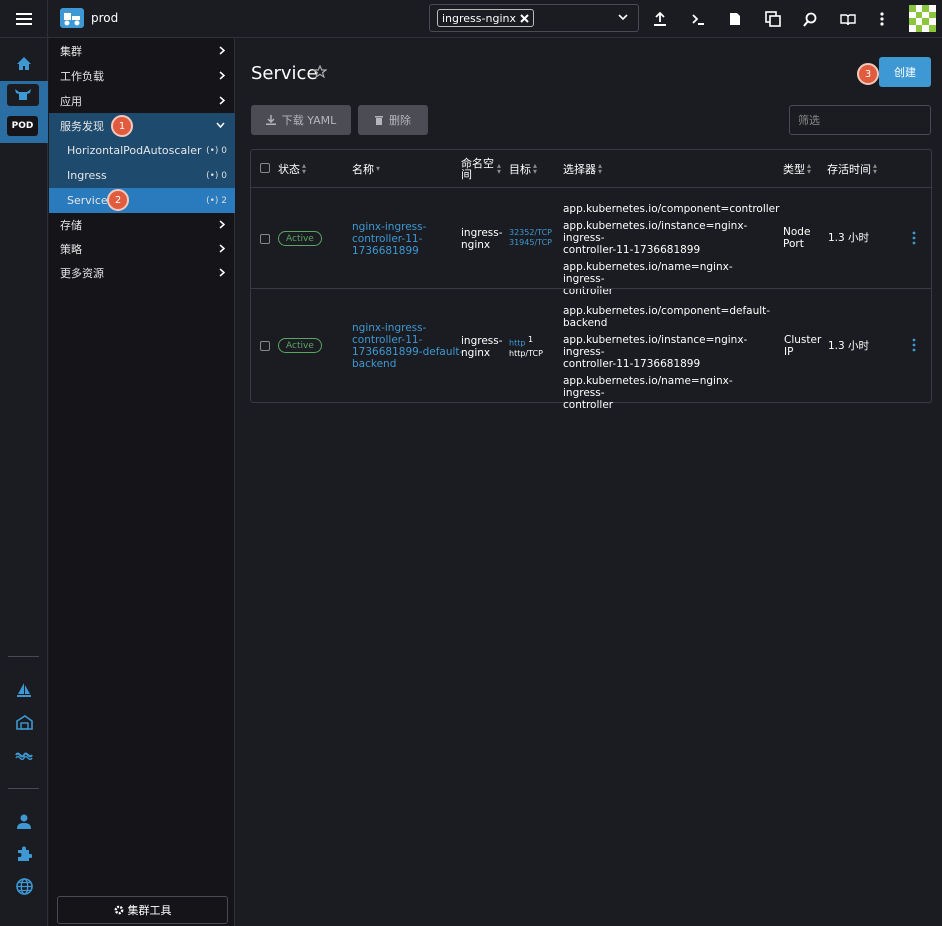 The width and height of the screenshot is (942, 926). What do you see at coordinates (374, 364) in the screenshot?
I see `name-line: backend` at bounding box center [374, 364].